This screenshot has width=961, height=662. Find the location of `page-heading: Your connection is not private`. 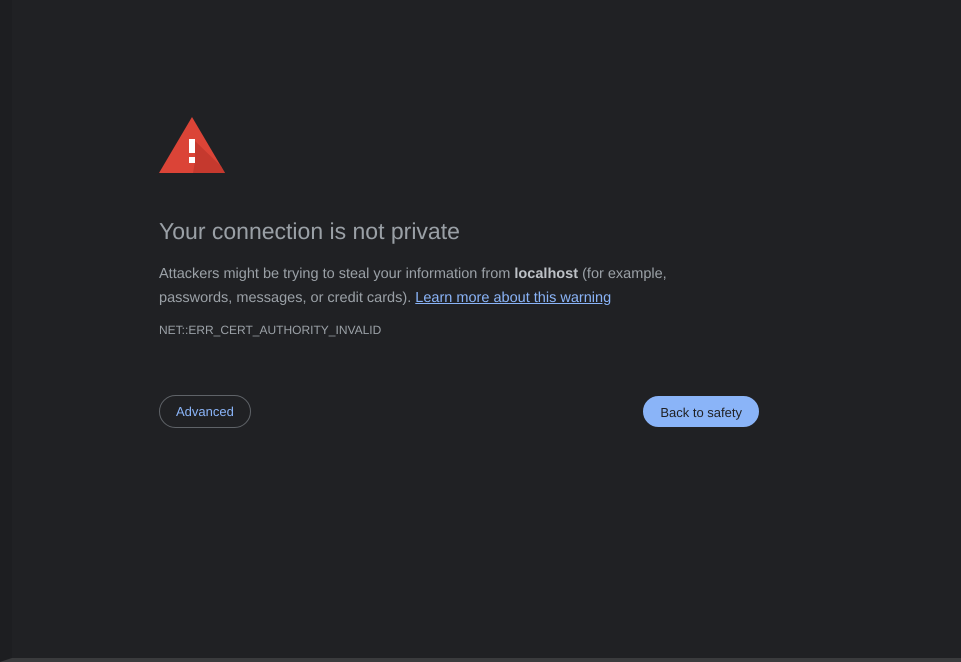

page-heading: Your connection is not private is located at coordinates (310, 231).